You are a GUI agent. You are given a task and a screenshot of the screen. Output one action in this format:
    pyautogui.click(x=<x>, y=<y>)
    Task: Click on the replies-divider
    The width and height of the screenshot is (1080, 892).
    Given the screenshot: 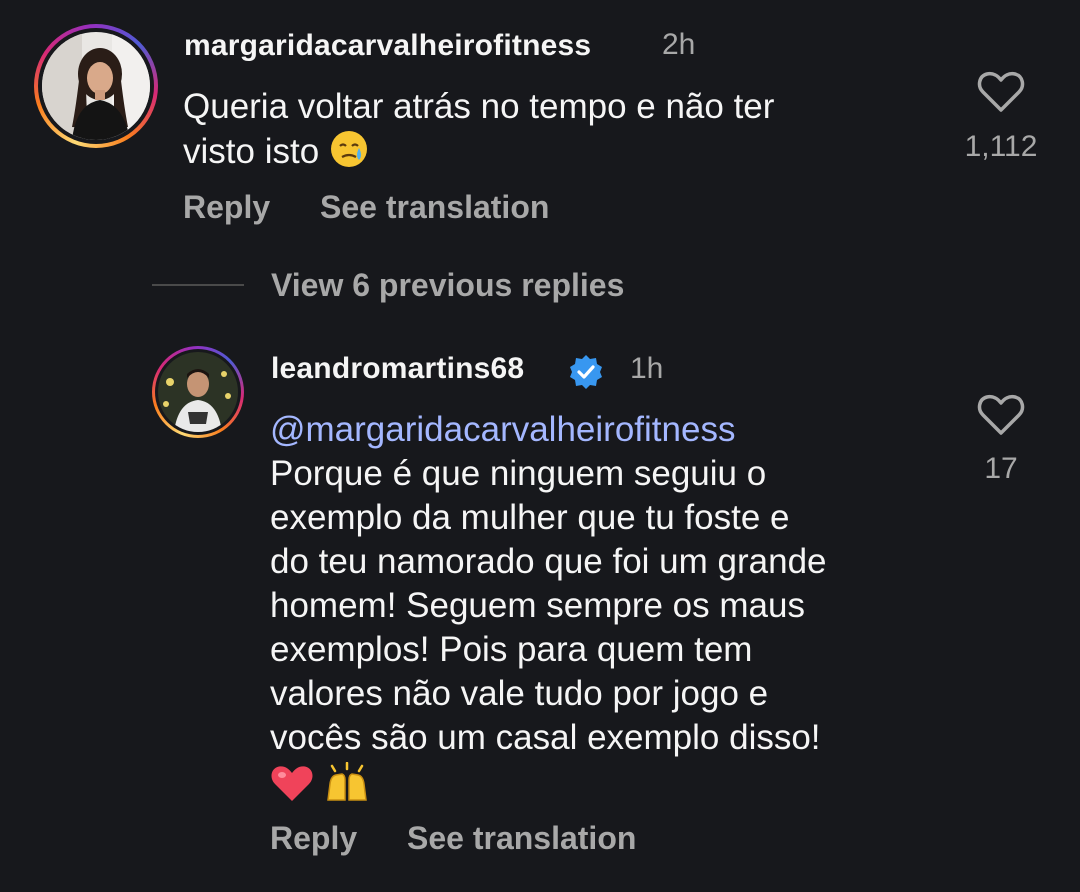 What is the action you would take?
    pyautogui.click(x=198, y=285)
    